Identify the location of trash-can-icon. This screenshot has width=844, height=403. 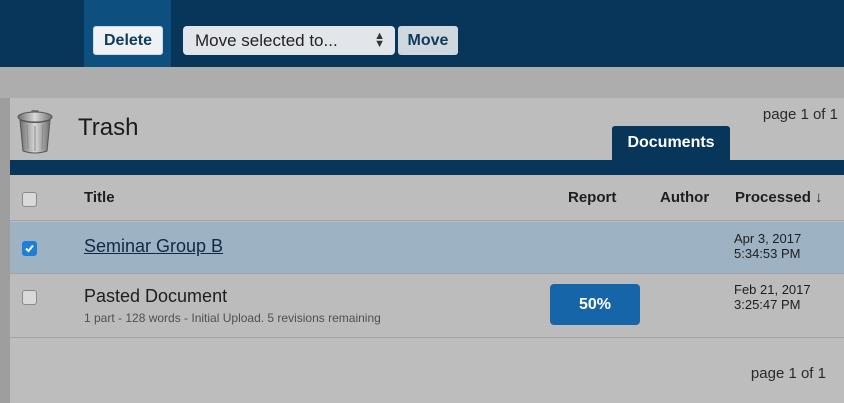
(35, 132).